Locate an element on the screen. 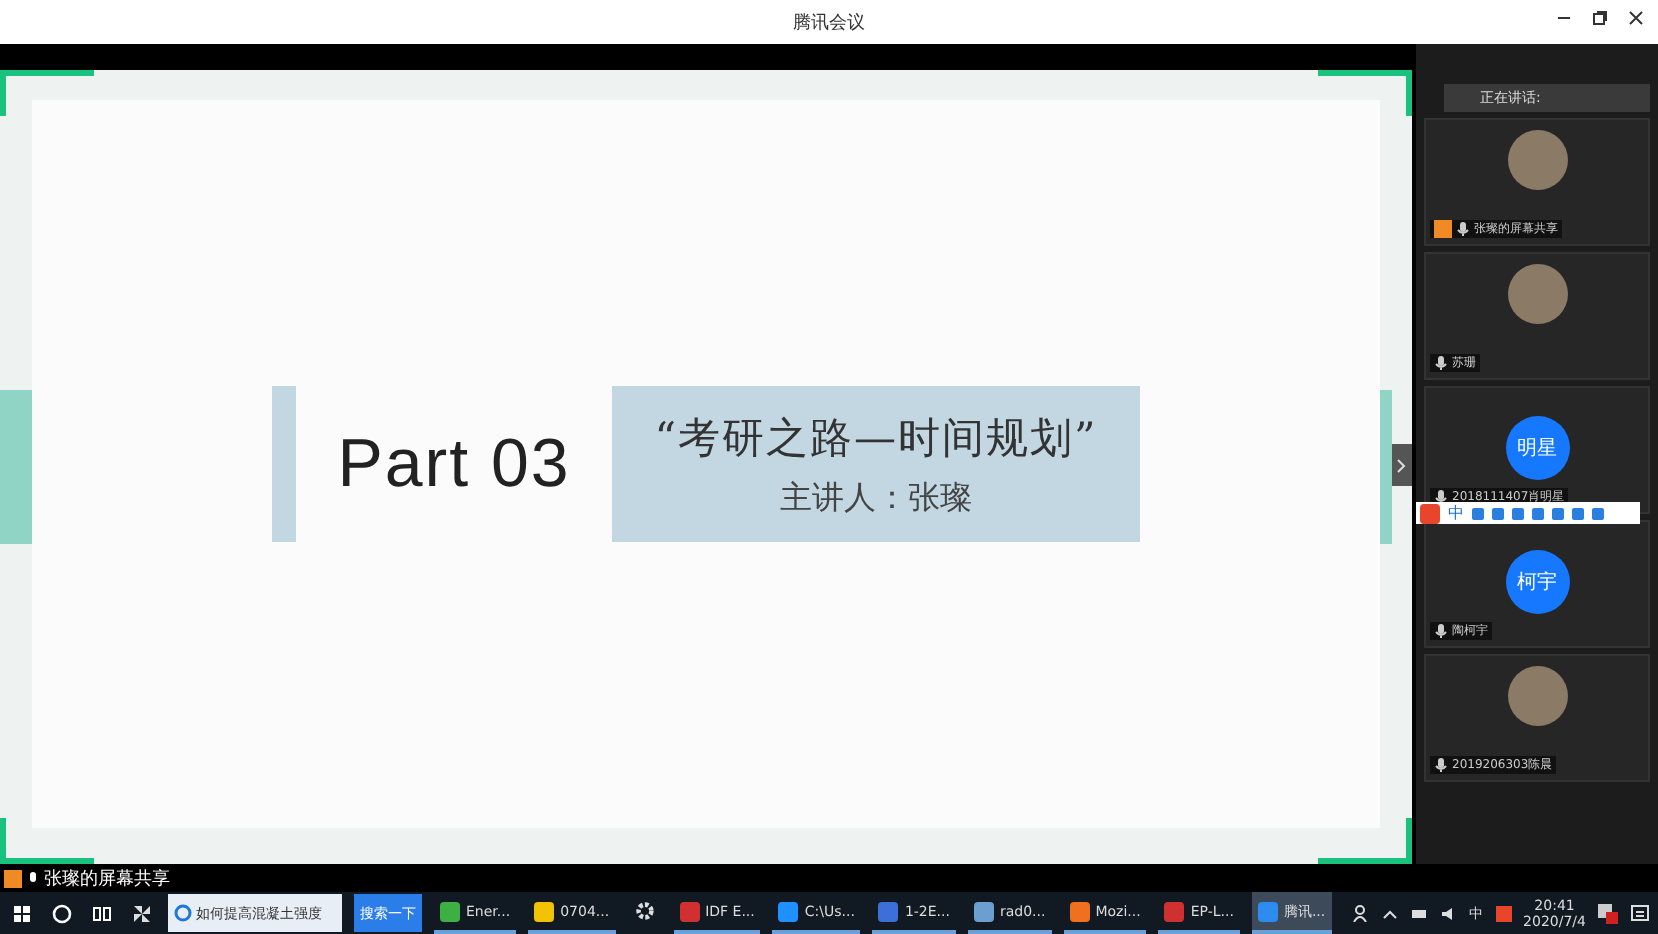 The image size is (1658, 934). battery-icon is located at coordinates (1418, 913).